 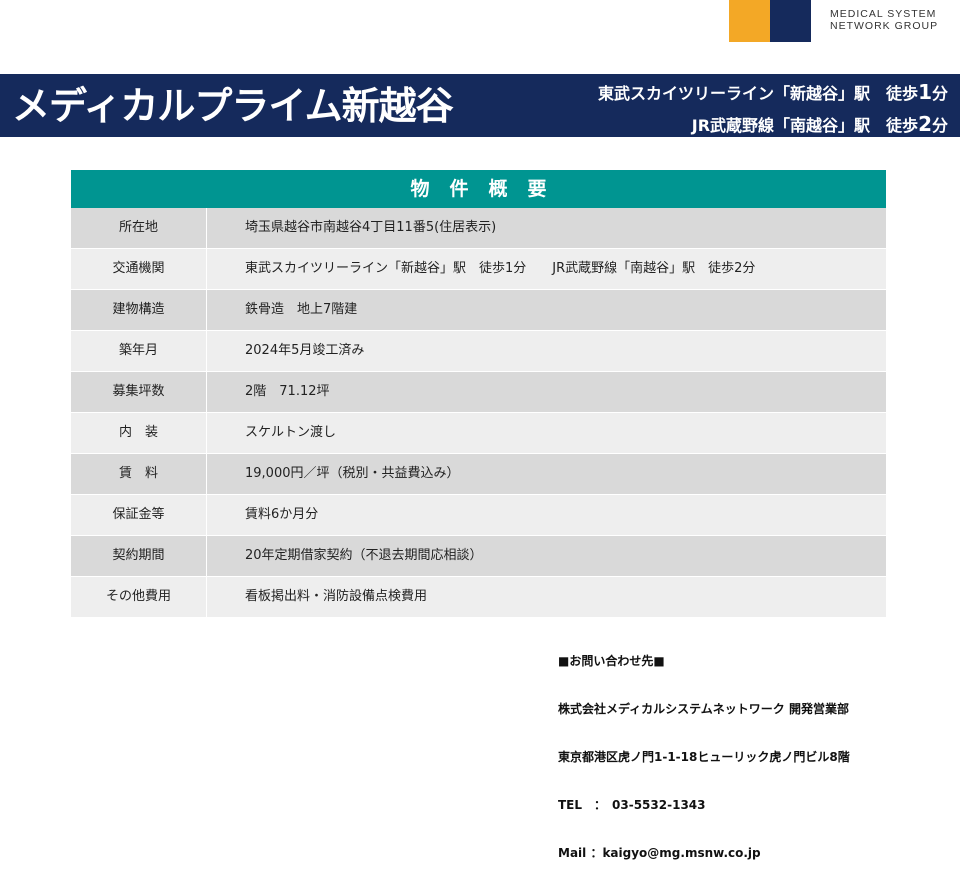 I want to click on row-value: 賃料6か月分, so click(x=282, y=514).